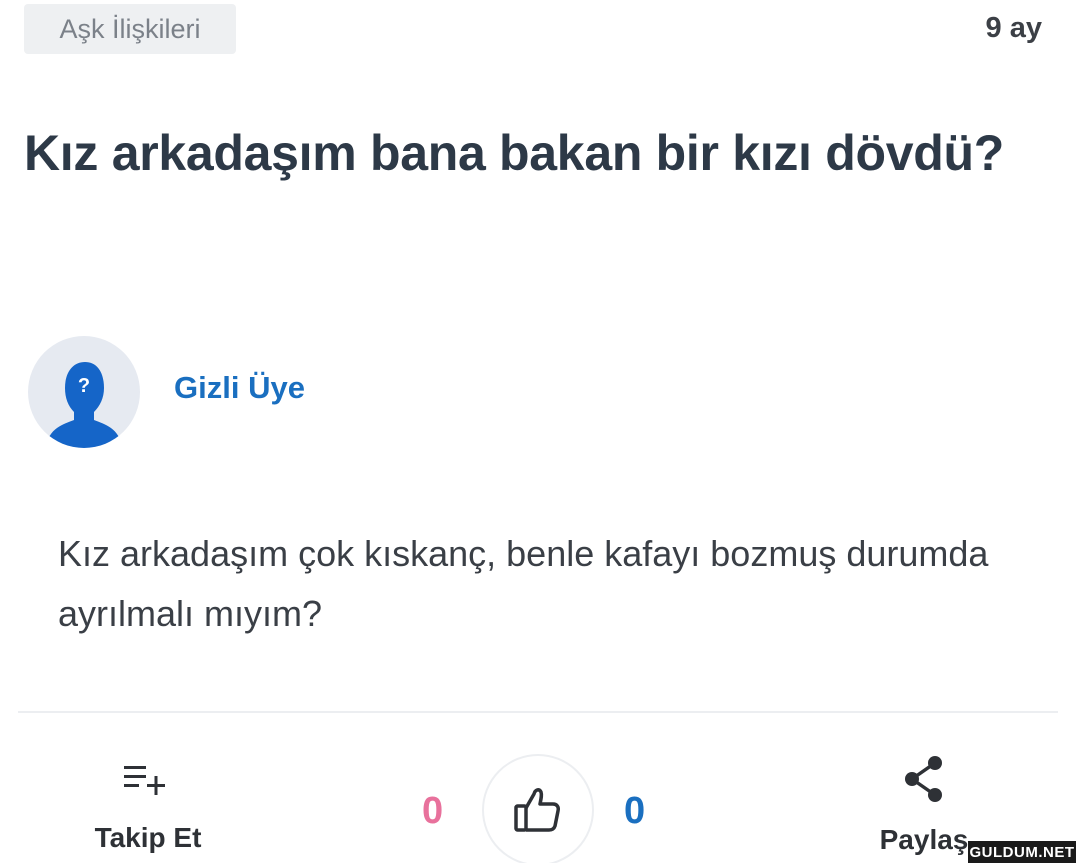 The image size is (1076, 863). What do you see at coordinates (148, 837) in the screenshot?
I see `follow-label: Takip Et` at bounding box center [148, 837].